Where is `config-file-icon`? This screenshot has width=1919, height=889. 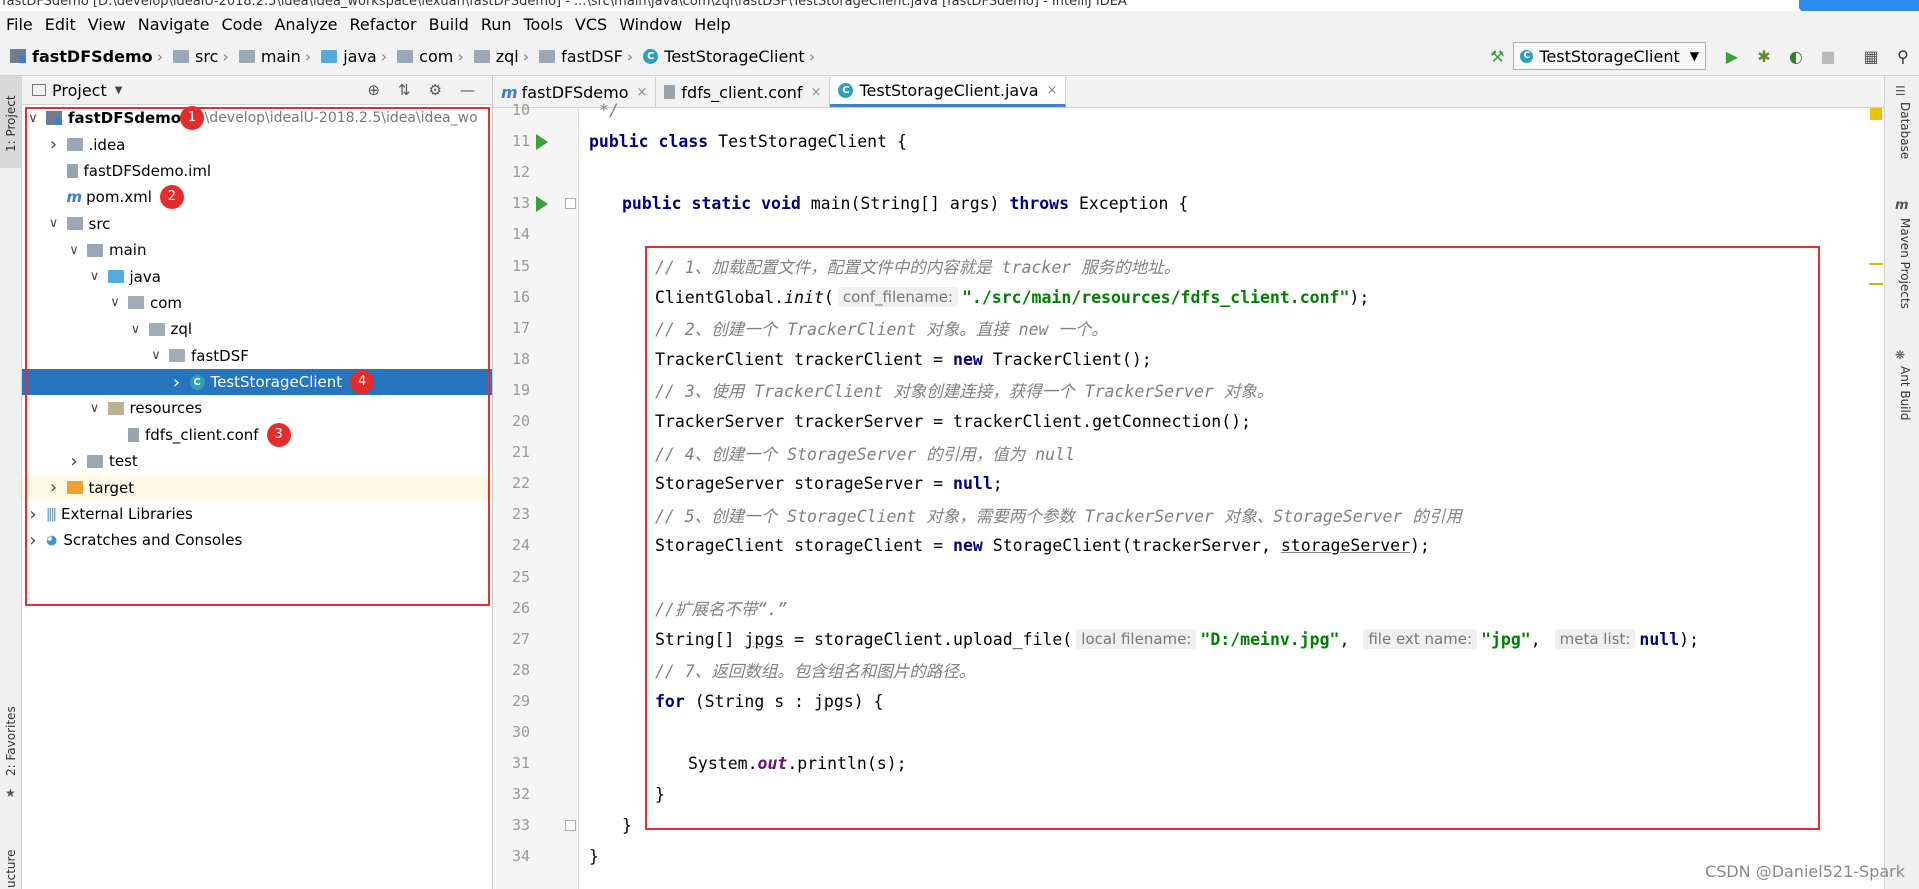 config-file-icon is located at coordinates (670, 92).